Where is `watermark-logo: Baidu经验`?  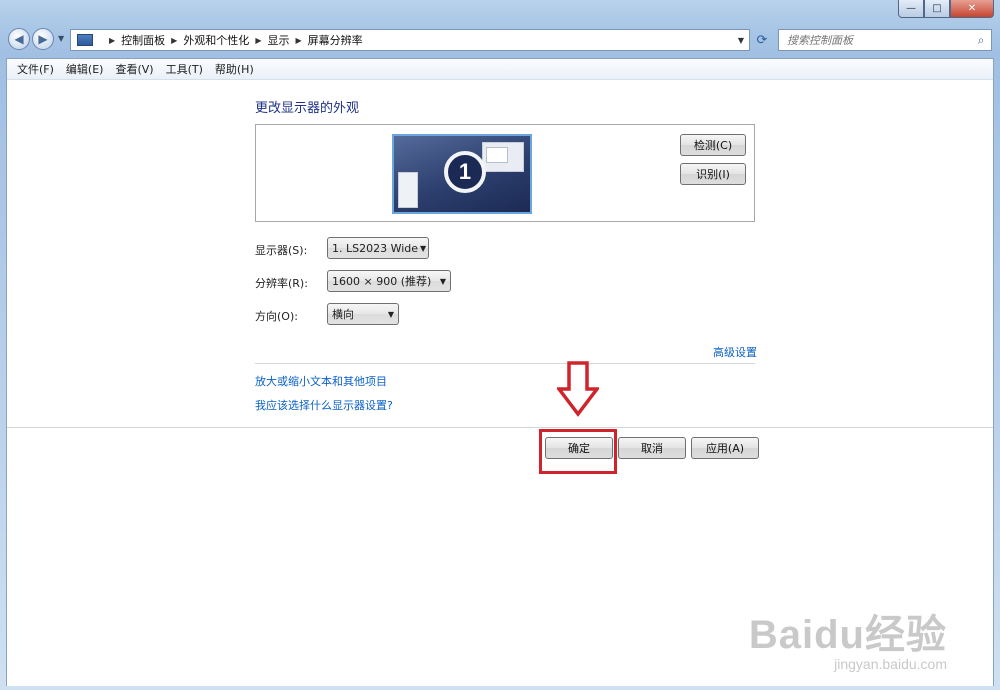
watermark-logo: Baidu经验 is located at coordinates (847, 635).